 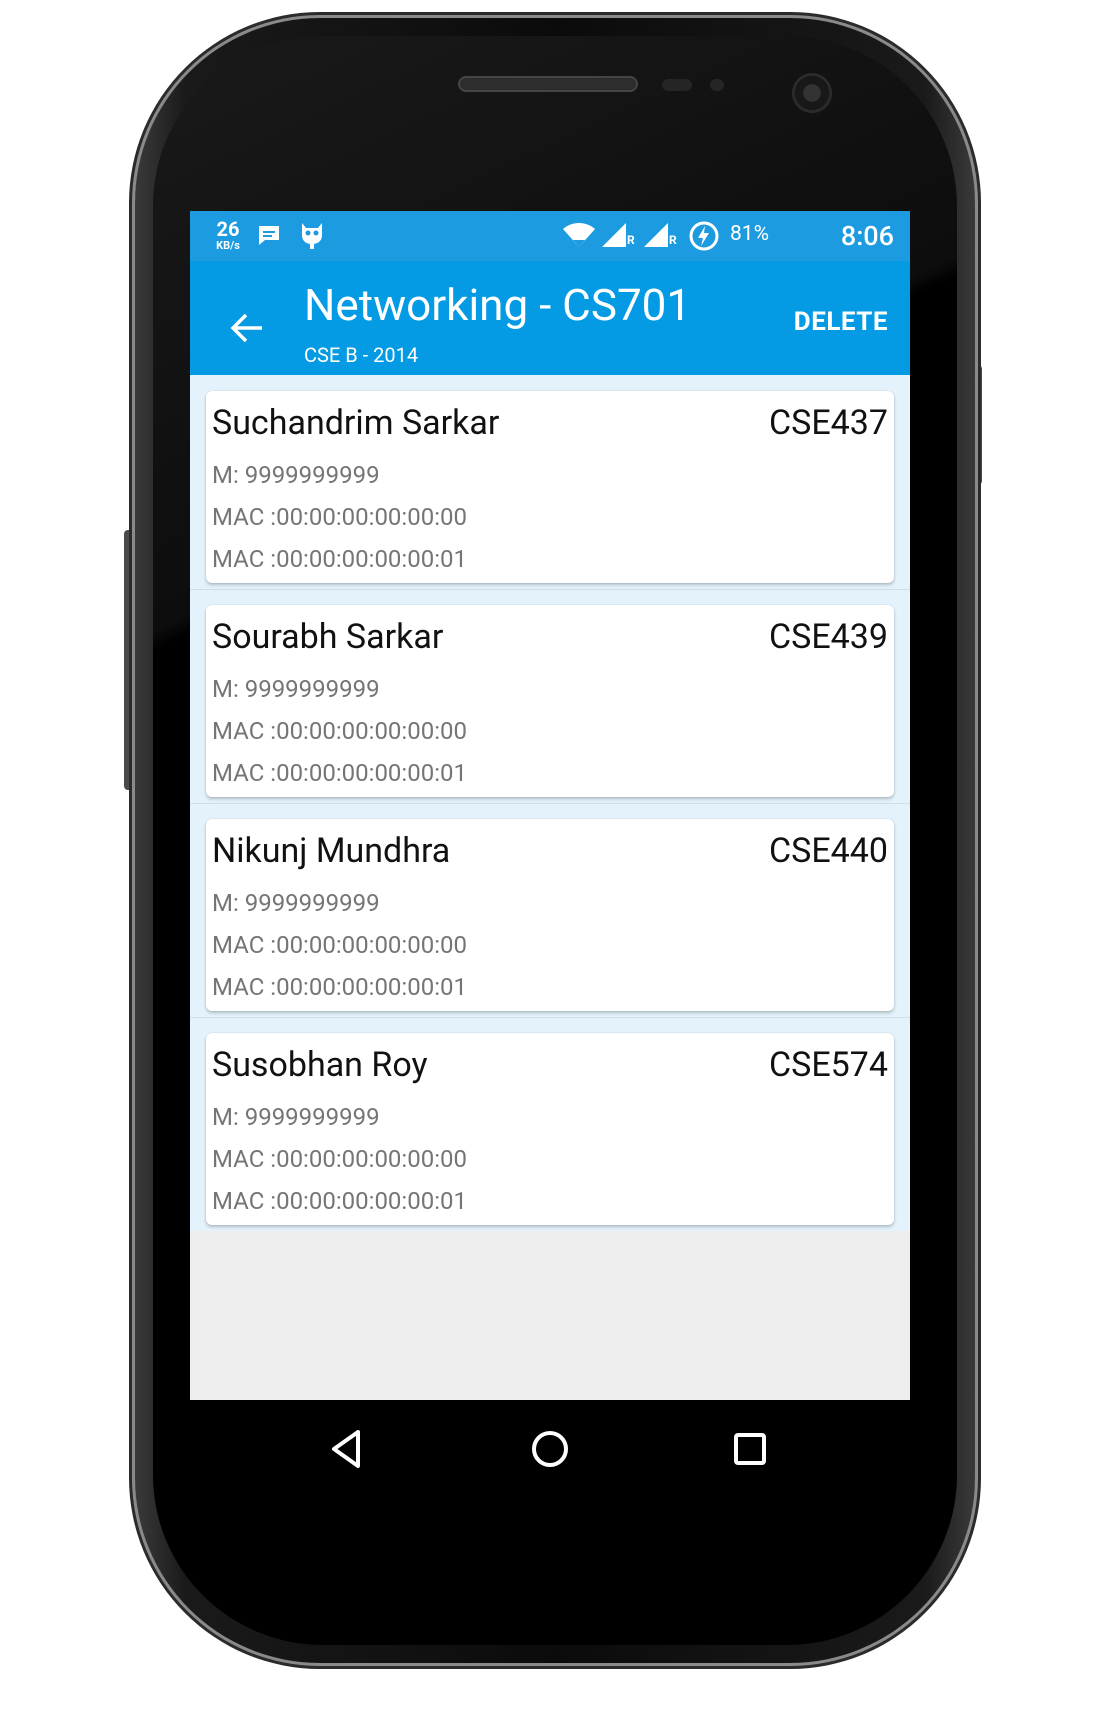 I want to click on network-speed-unit: KB/s, so click(x=228, y=245).